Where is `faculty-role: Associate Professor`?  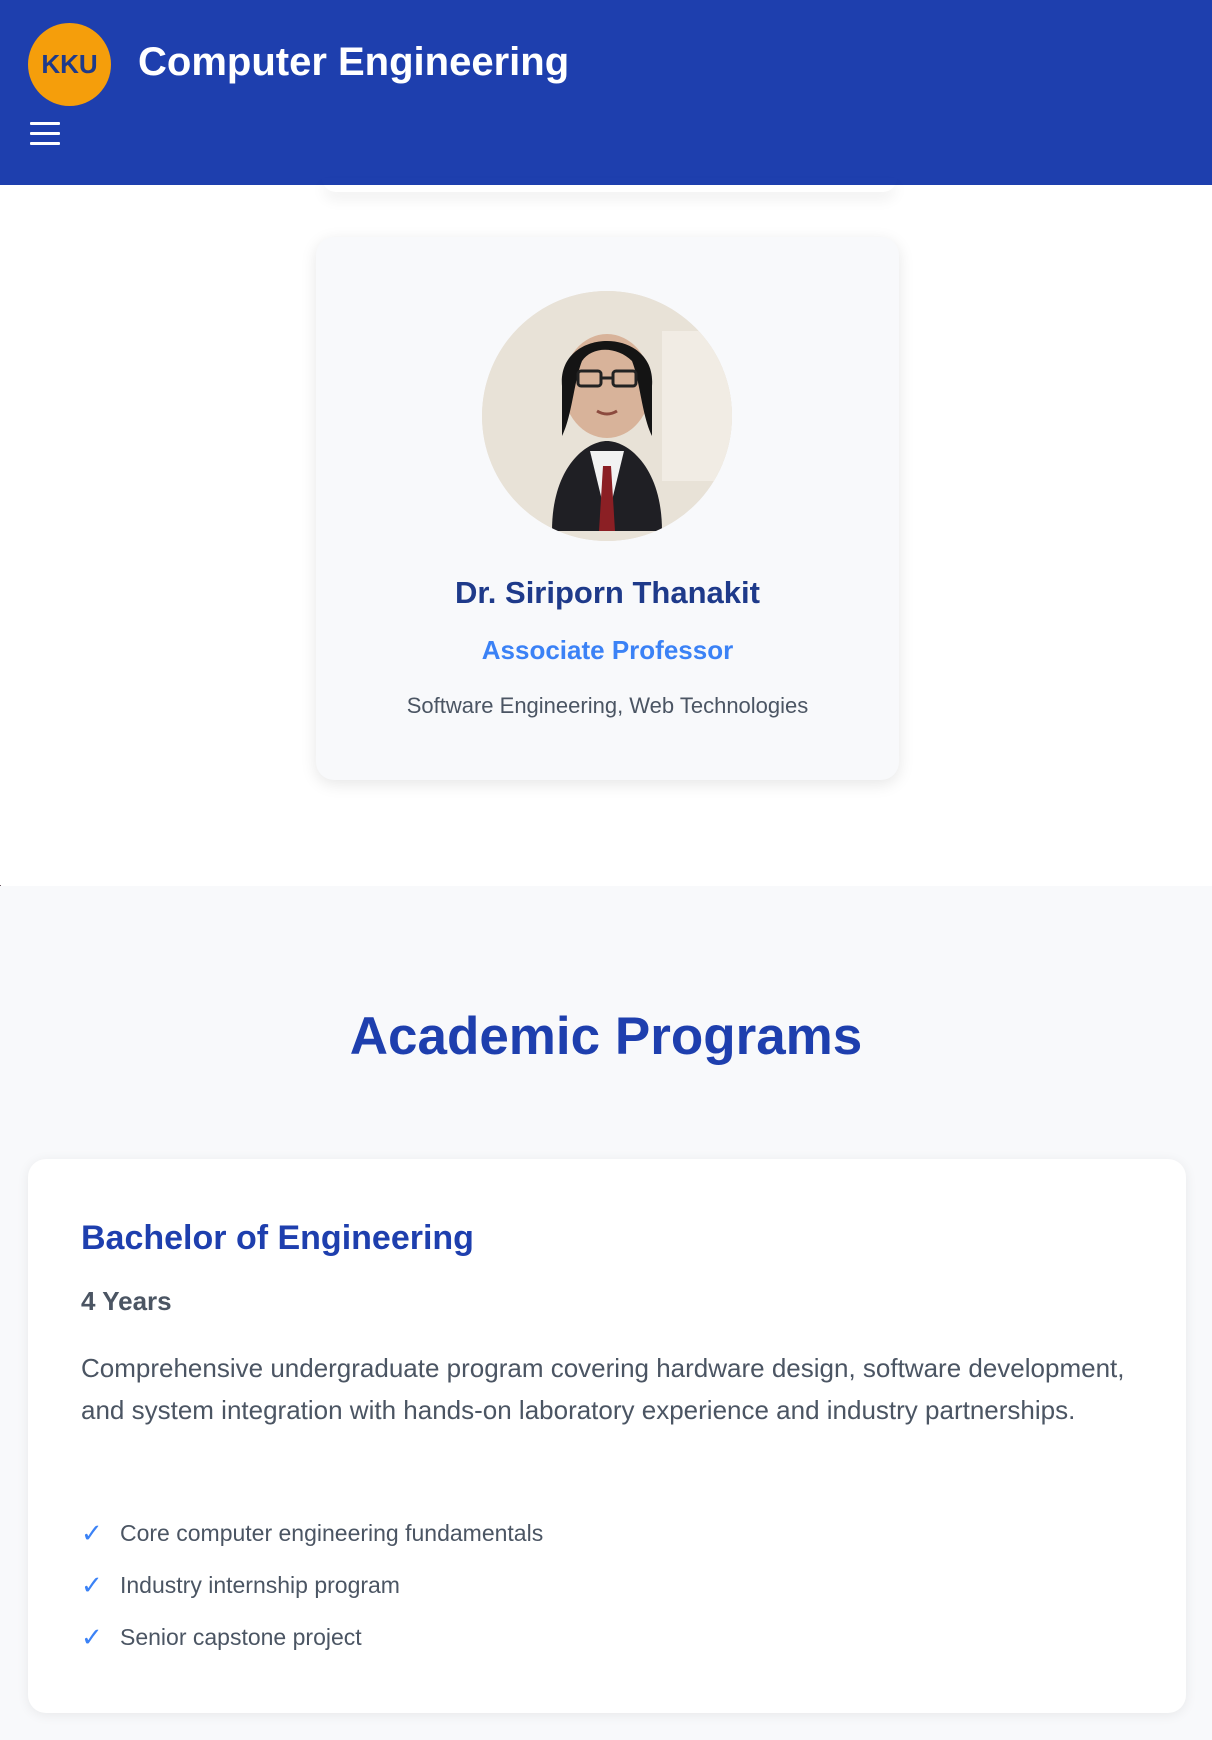 faculty-role: Associate Professor is located at coordinates (607, 650).